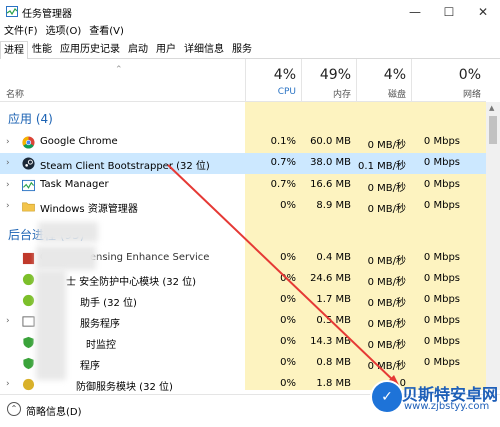 Image resolution: width=500 pixels, height=427 pixels. What do you see at coordinates (138, 49) in the screenshot?
I see `tab-startup: 启动` at bounding box center [138, 49].